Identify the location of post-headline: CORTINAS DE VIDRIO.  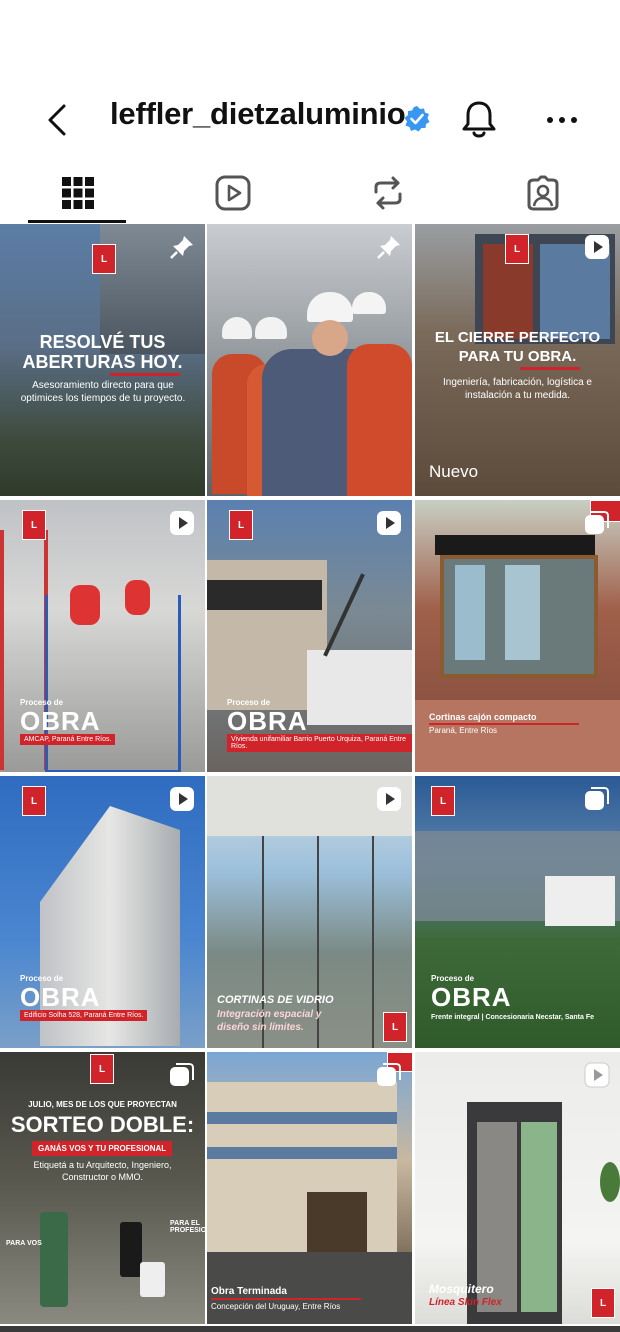
(275, 1000).